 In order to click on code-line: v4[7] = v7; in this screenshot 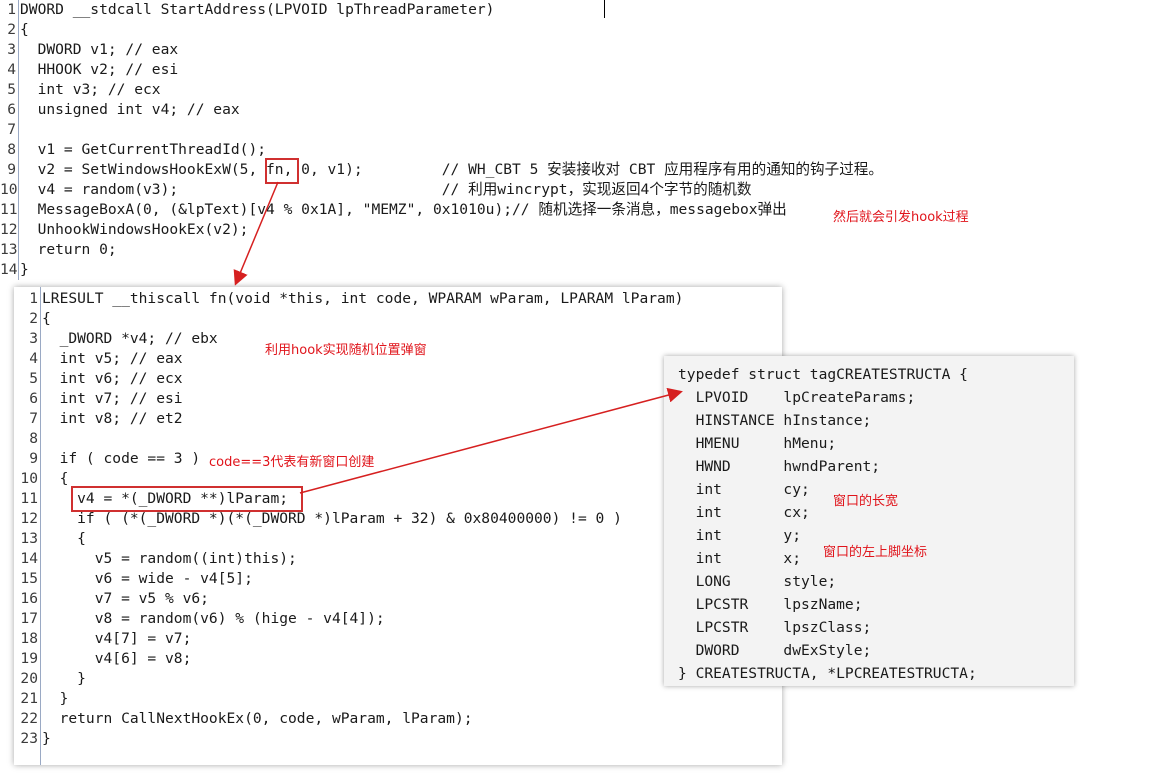, I will do `click(117, 638)`.